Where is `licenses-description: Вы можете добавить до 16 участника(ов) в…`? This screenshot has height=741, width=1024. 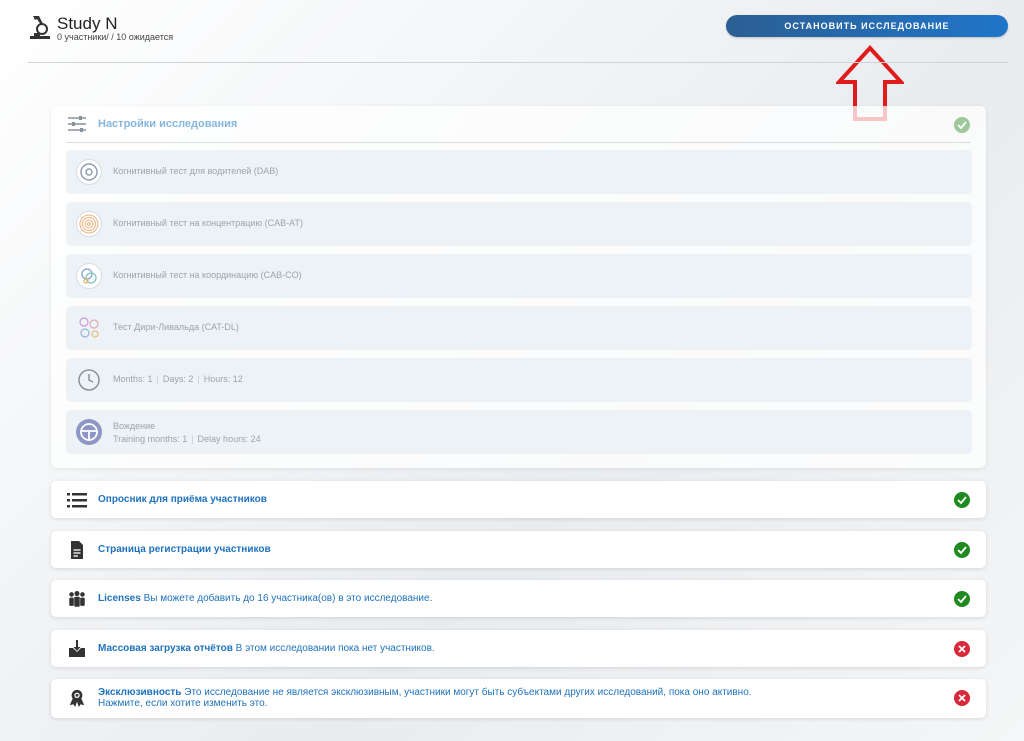 licenses-description: Вы можете добавить до 16 участника(ов) в… is located at coordinates (288, 598).